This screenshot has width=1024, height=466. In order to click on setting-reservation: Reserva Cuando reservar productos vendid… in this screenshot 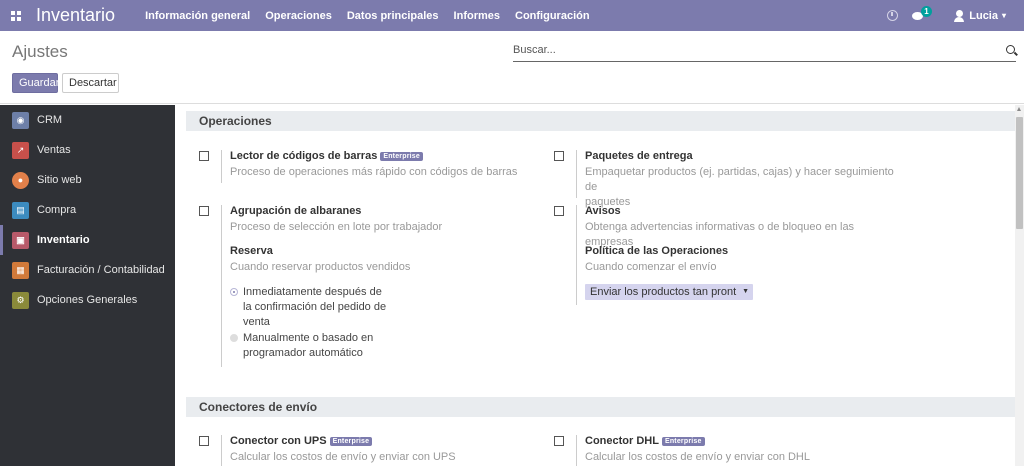, I will do `click(380, 260)`.